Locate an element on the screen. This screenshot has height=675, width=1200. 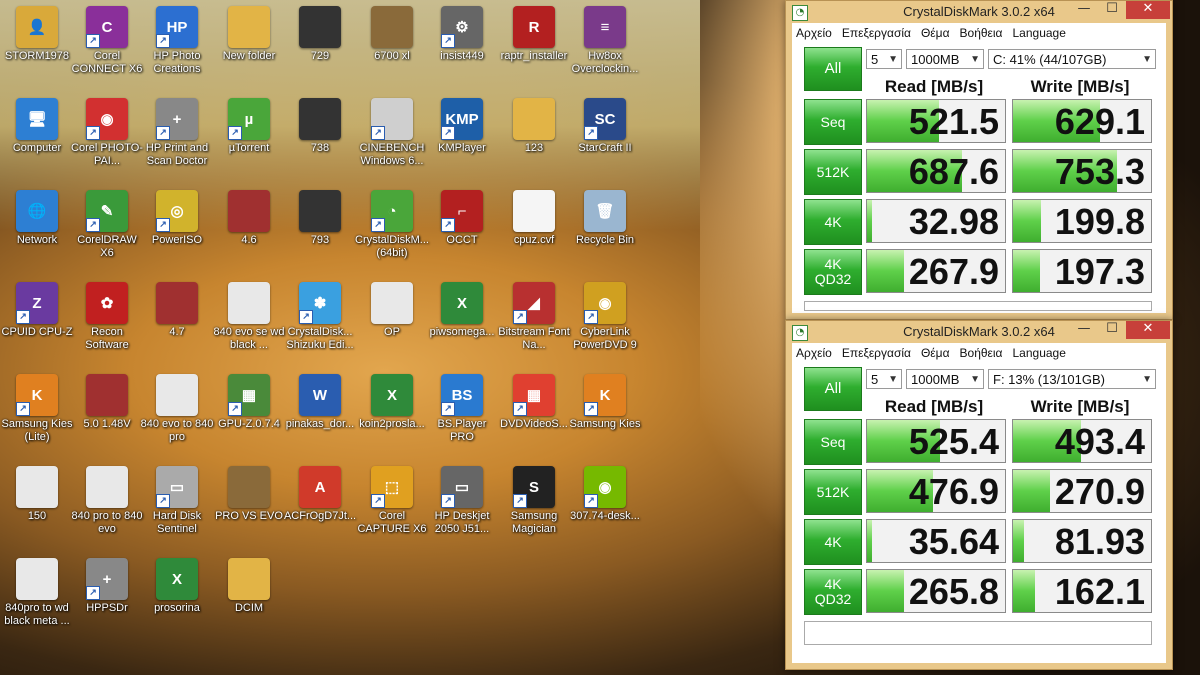
desktop-icon: 738 is located at coordinates (320, 139).